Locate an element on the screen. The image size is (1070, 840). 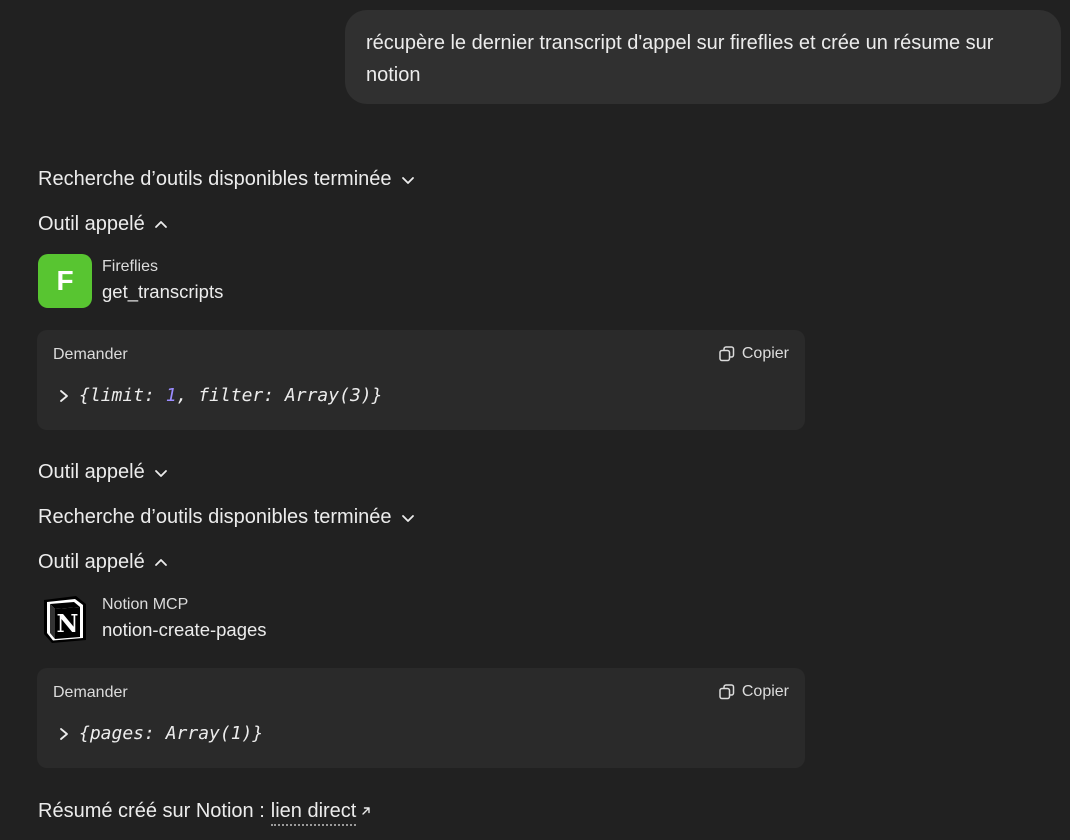
tool-app-name: Fireflies is located at coordinates (130, 266).